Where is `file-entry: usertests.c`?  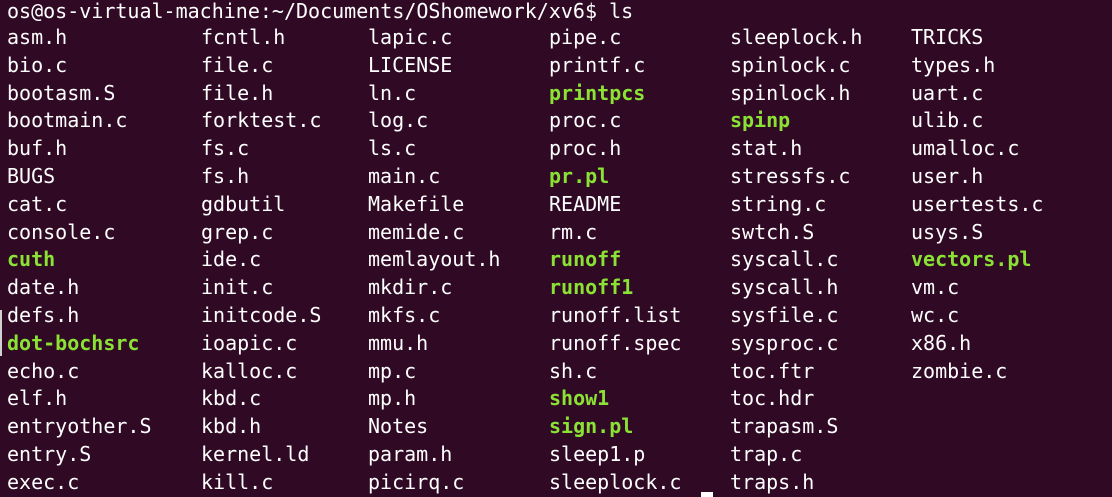 file-entry: usertests.c is located at coordinates (977, 203).